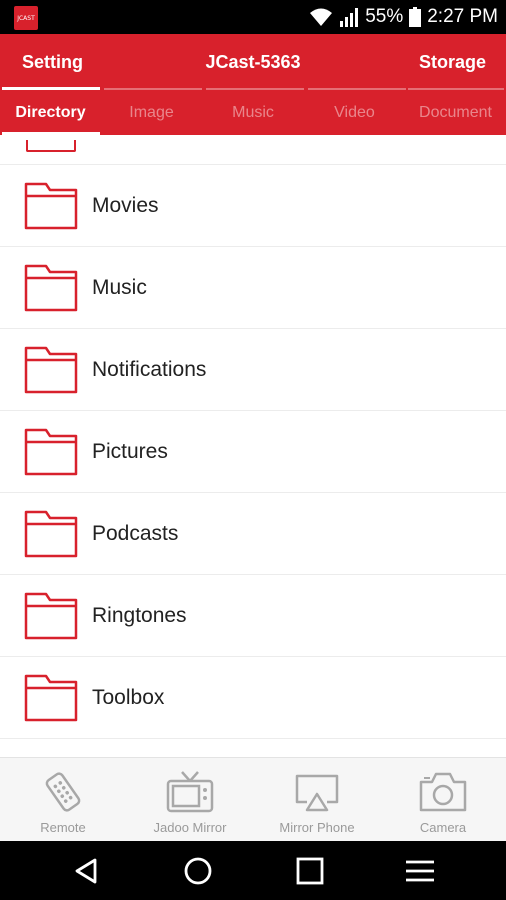 Image resolution: width=506 pixels, height=900 pixels. I want to click on nav-jadoo-mirror: Jadoo Mirror, so click(190, 800).